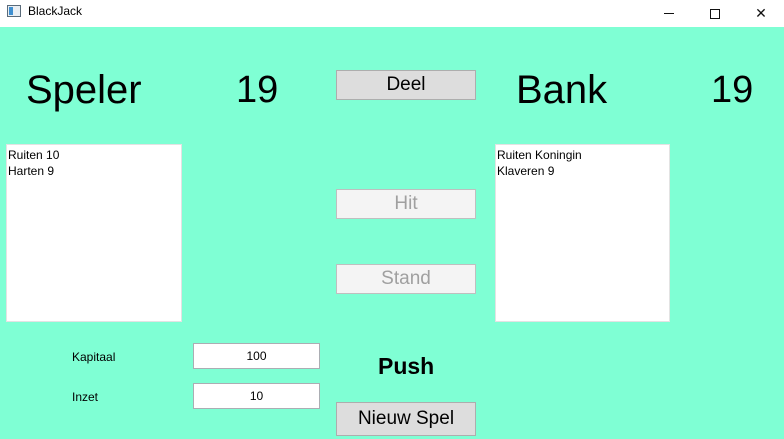 The width and height of the screenshot is (784, 439). Describe the element at coordinates (55, 11) in the screenshot. I see `window-title: BlackJack` at that location.